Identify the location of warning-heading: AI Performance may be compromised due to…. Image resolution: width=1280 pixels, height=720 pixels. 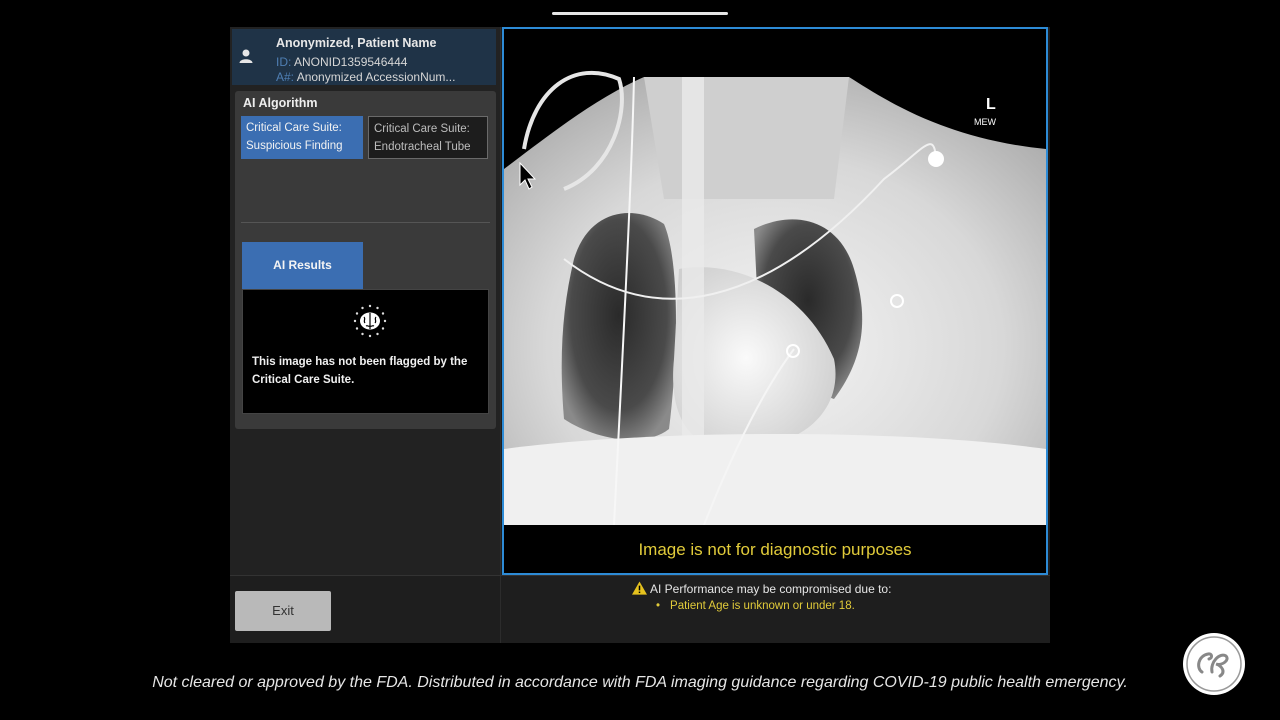
(761, 588).